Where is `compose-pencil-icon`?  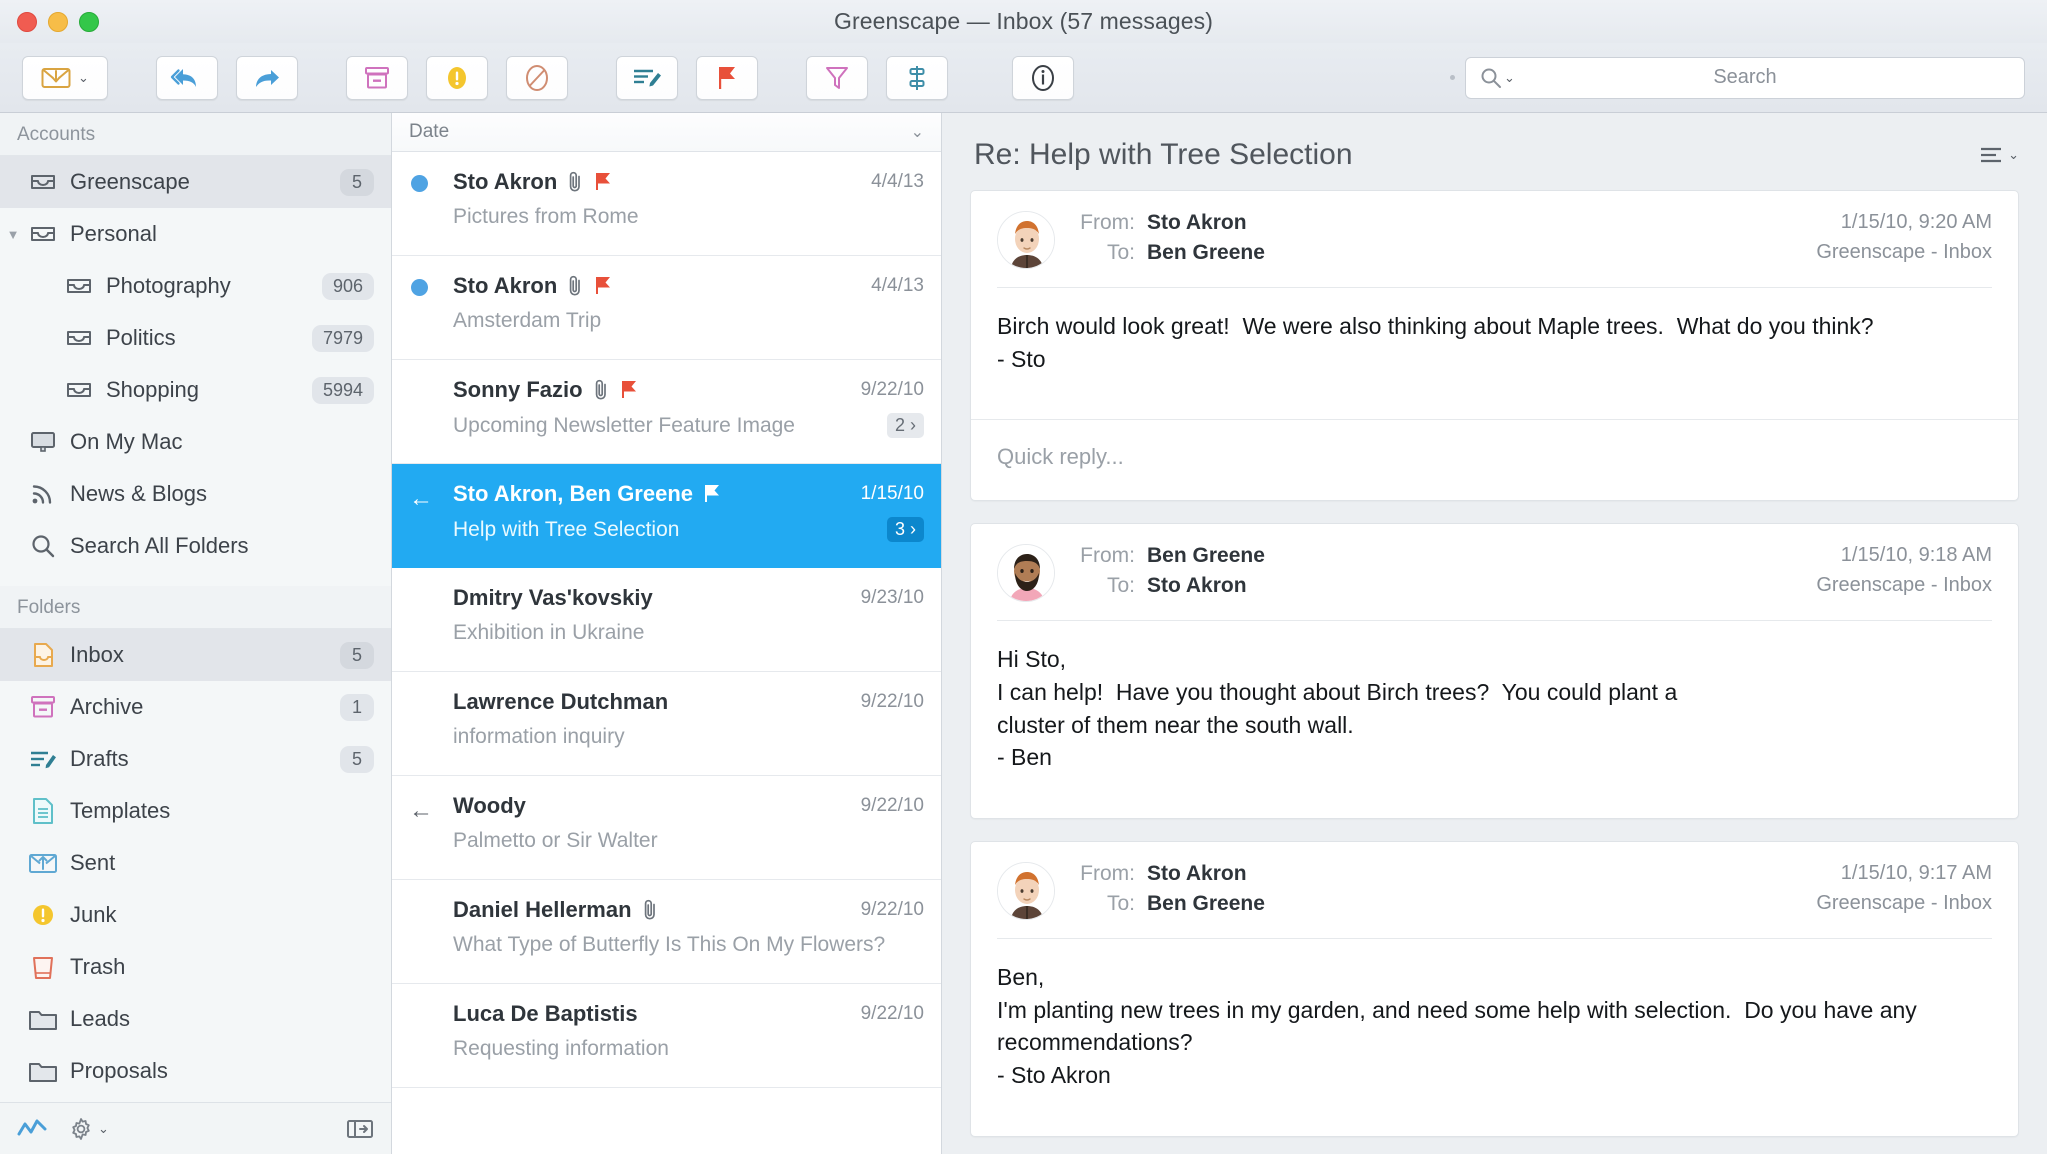 compose-pencil-icon is located at coordinates (647, 78).